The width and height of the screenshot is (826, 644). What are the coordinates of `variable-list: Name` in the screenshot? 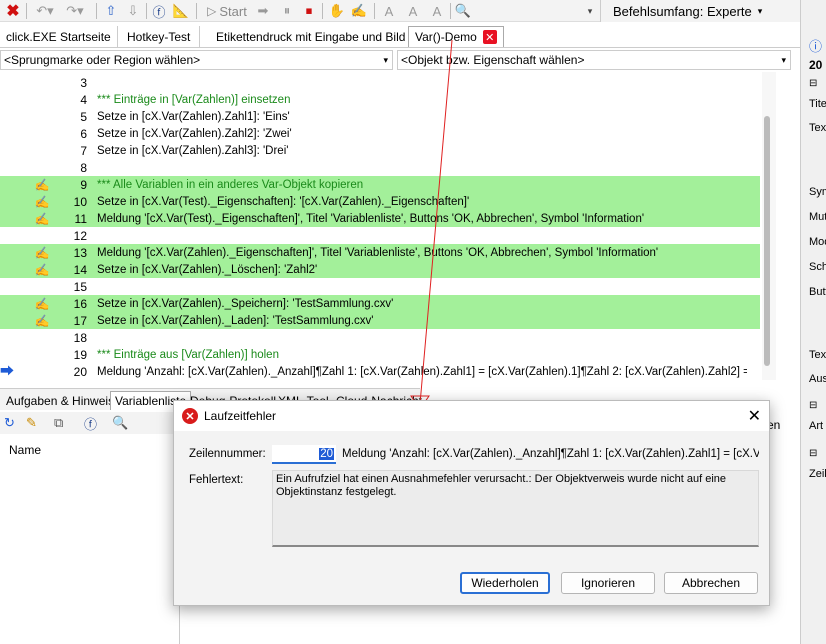 It's located at (90, 540).